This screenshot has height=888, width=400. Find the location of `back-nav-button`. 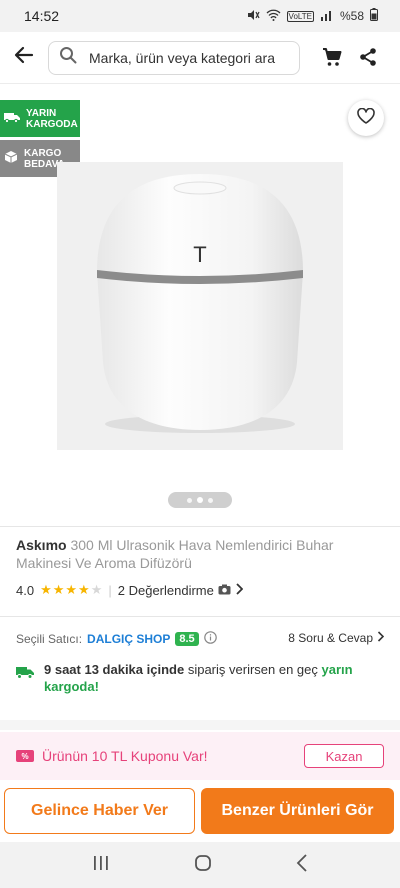

back-nav-button is located at coordinates (302, 865).